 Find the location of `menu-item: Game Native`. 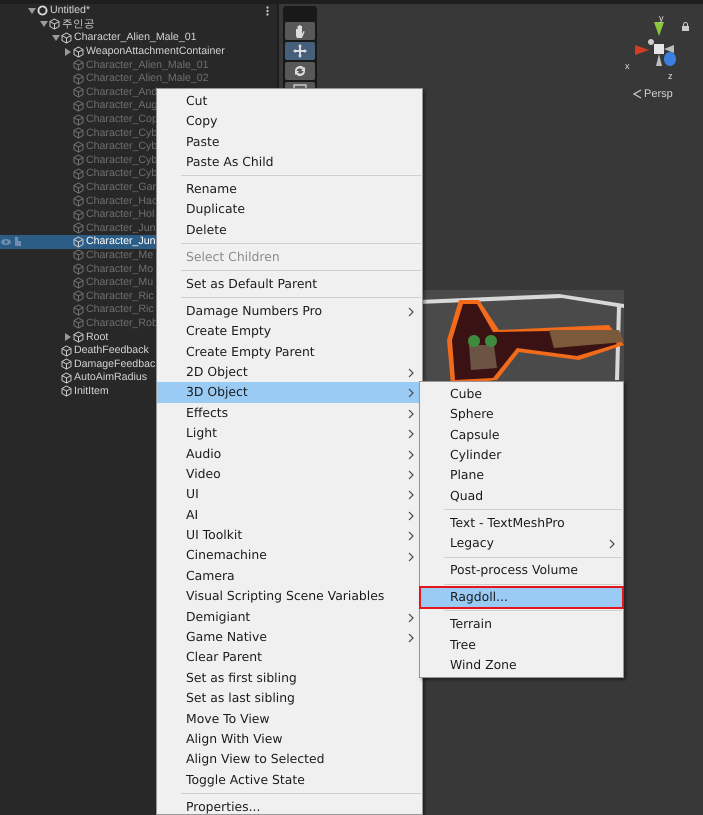

menu-item: Game Native is located at coordinates (289, 637).